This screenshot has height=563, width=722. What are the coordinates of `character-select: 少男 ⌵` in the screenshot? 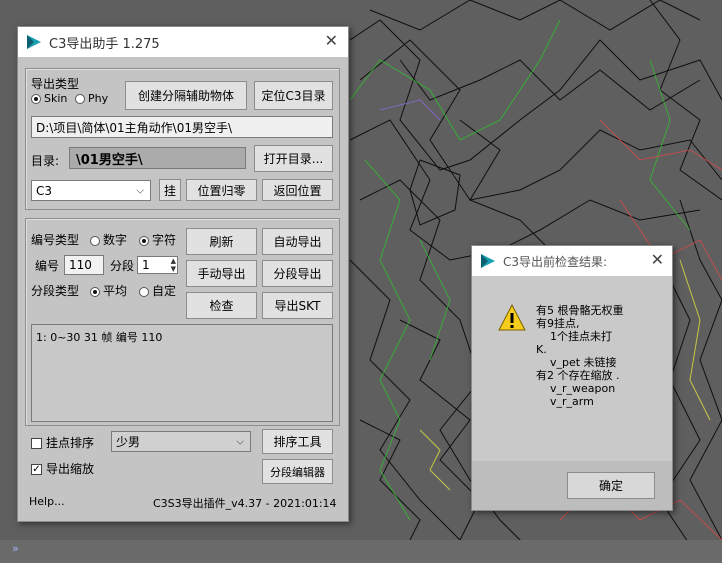 It's located at (181, 441).